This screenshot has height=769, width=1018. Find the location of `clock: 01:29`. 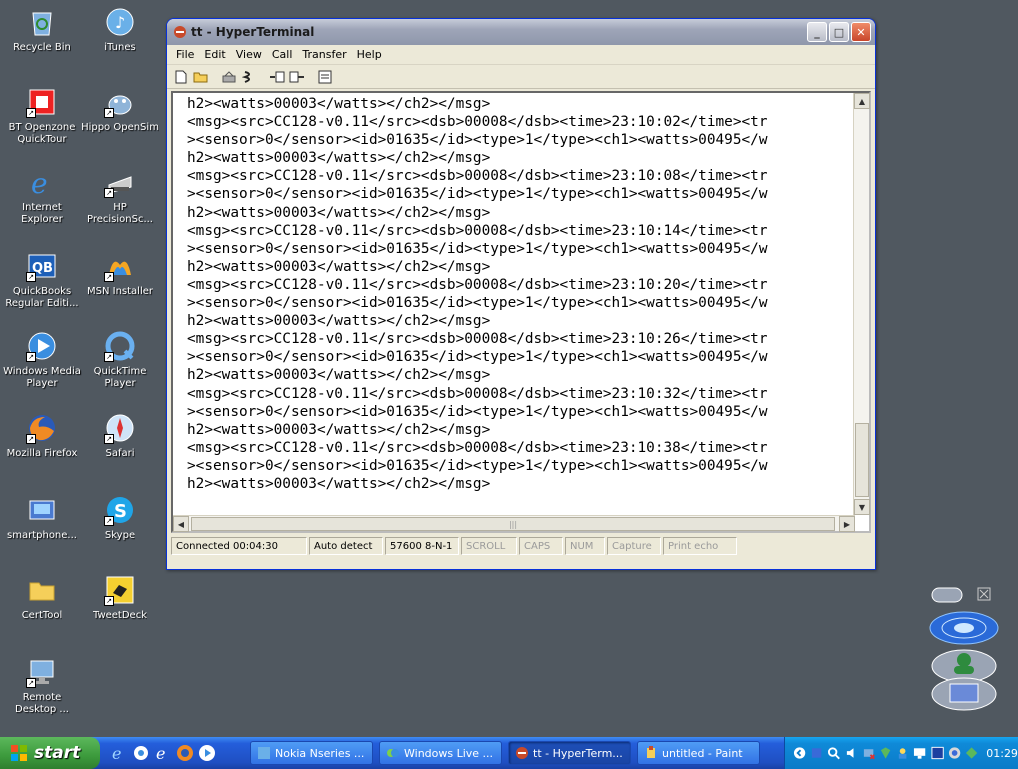

clock: 01:29 is located at coordinates (1002, 753).